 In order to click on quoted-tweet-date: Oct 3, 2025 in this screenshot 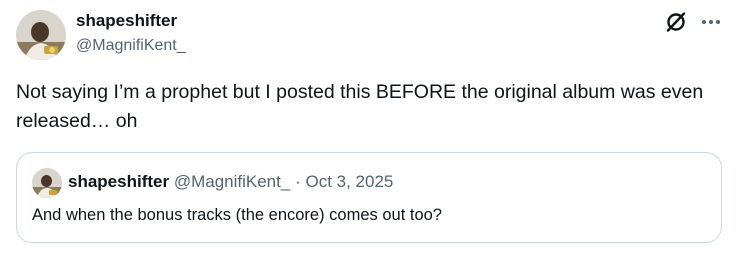, I will do `click(349, 181)`.